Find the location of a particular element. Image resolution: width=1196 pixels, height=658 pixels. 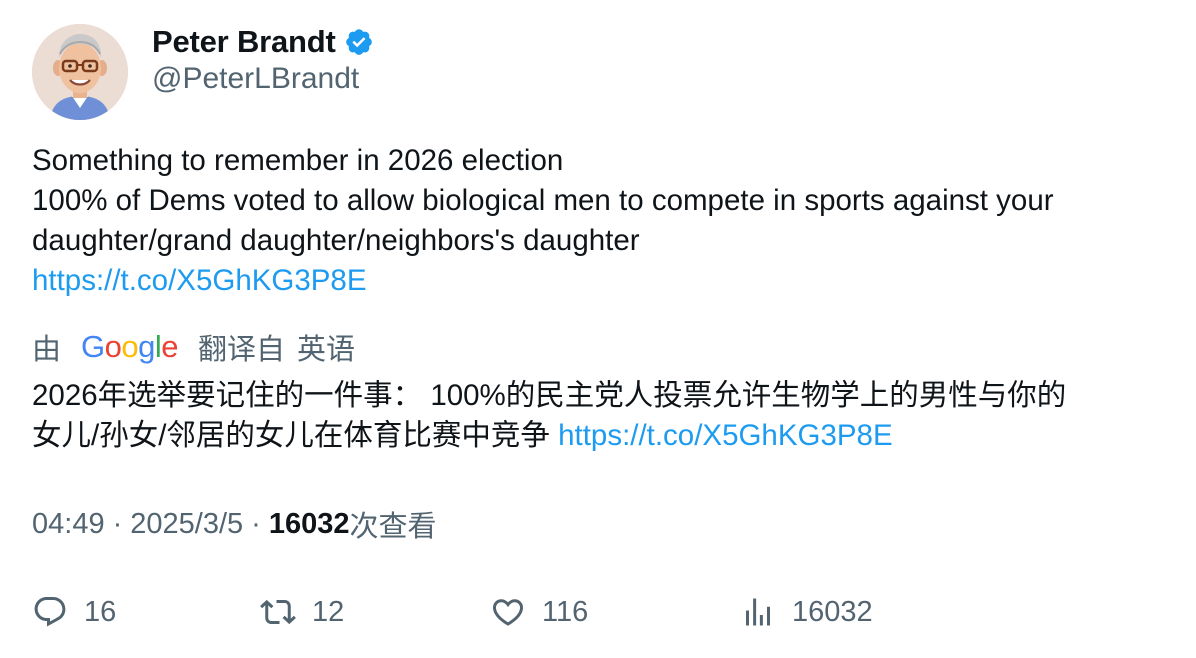

translated-text-line: 2026年选举要记住的一件事： 100%的民主党人投票允许生物学上的男性与你的 is located at coordinates (549, 395).